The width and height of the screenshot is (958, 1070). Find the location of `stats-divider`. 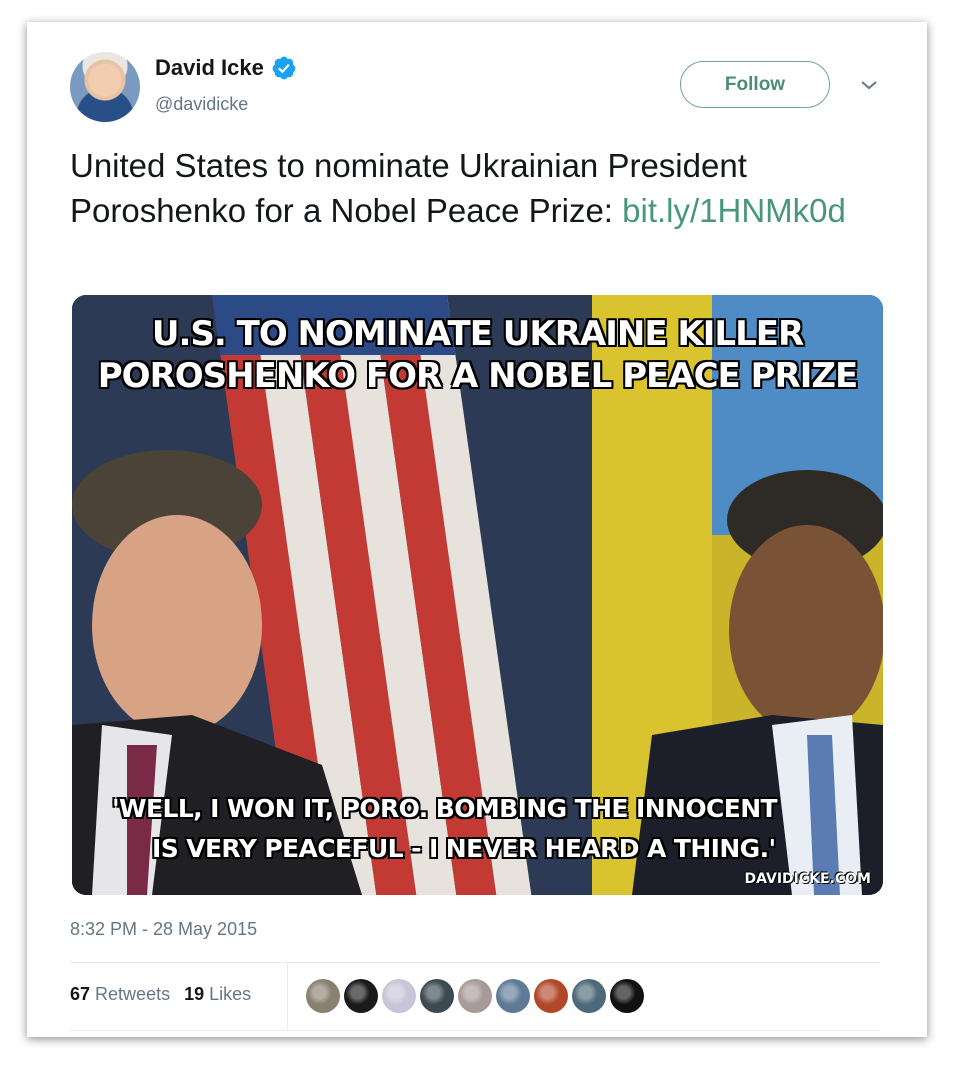

stats-divider is located at coordinates (287, 996).